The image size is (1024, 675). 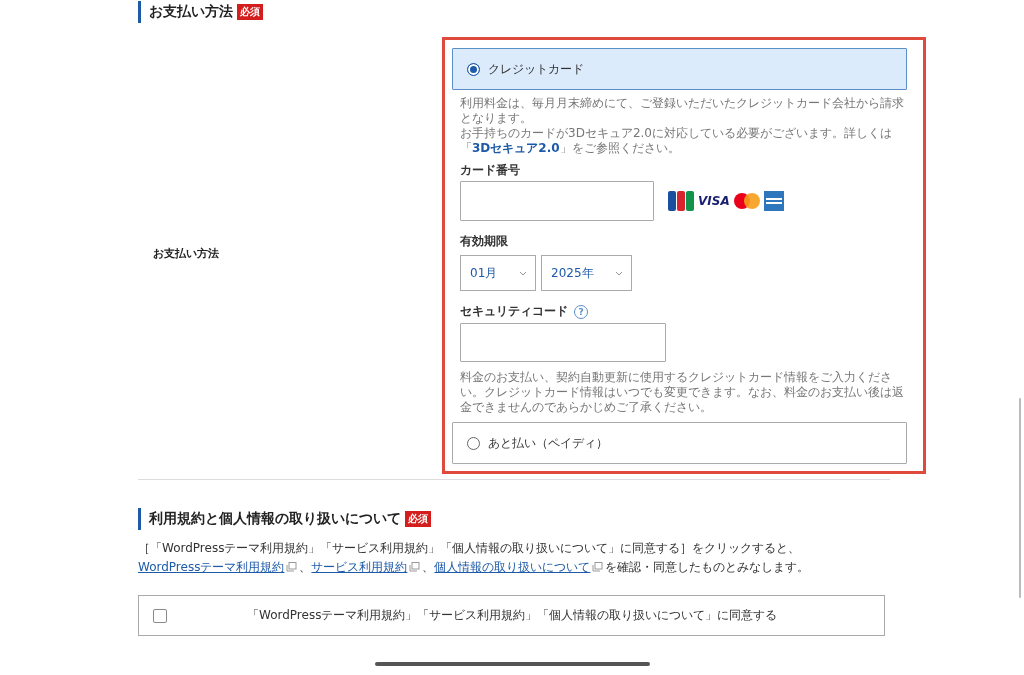 I want to click on terms-link: 個人情報の取り扱いについて, so click(x=512, y=567).